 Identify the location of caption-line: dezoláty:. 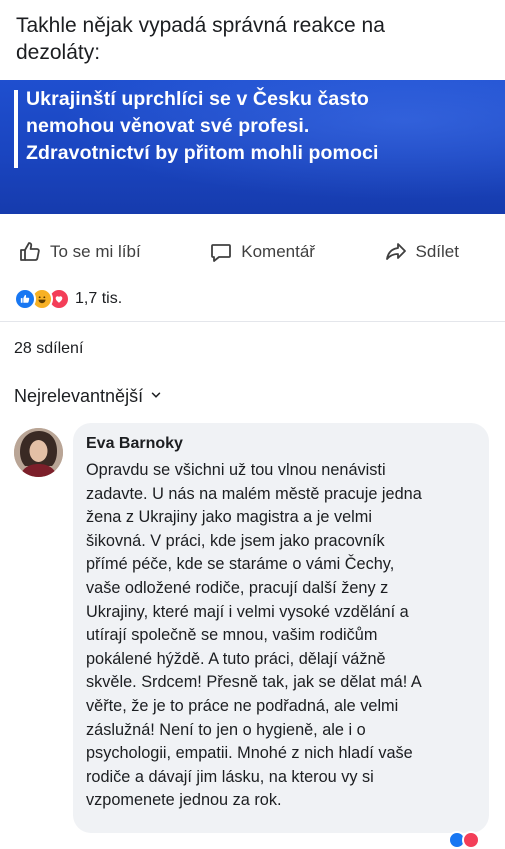
(58, 52).